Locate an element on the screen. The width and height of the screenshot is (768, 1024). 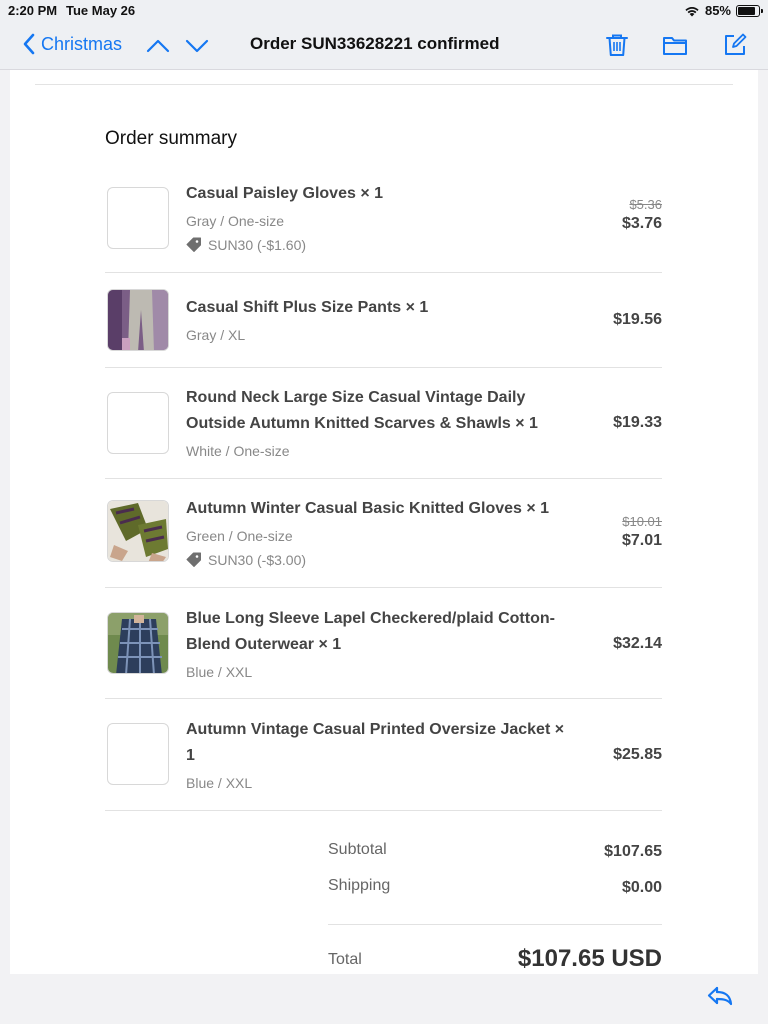
discount-label: SUN30 (-$1.60) is located at coordinates (257, 245).